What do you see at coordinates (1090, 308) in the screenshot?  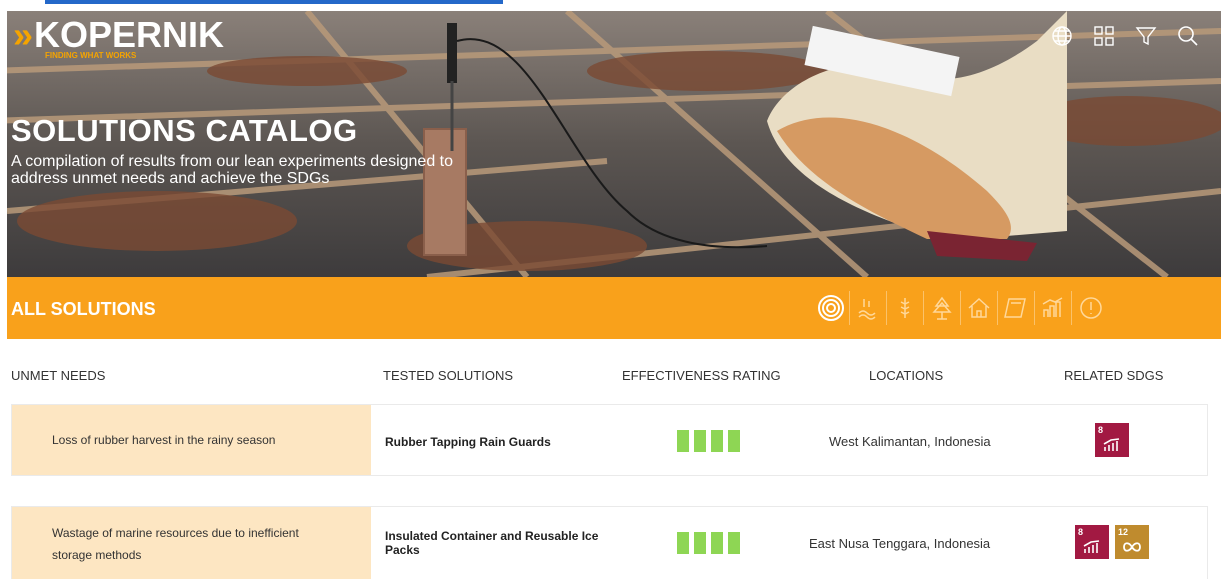 I see `health-icon` at bounding box center [1090, 308].